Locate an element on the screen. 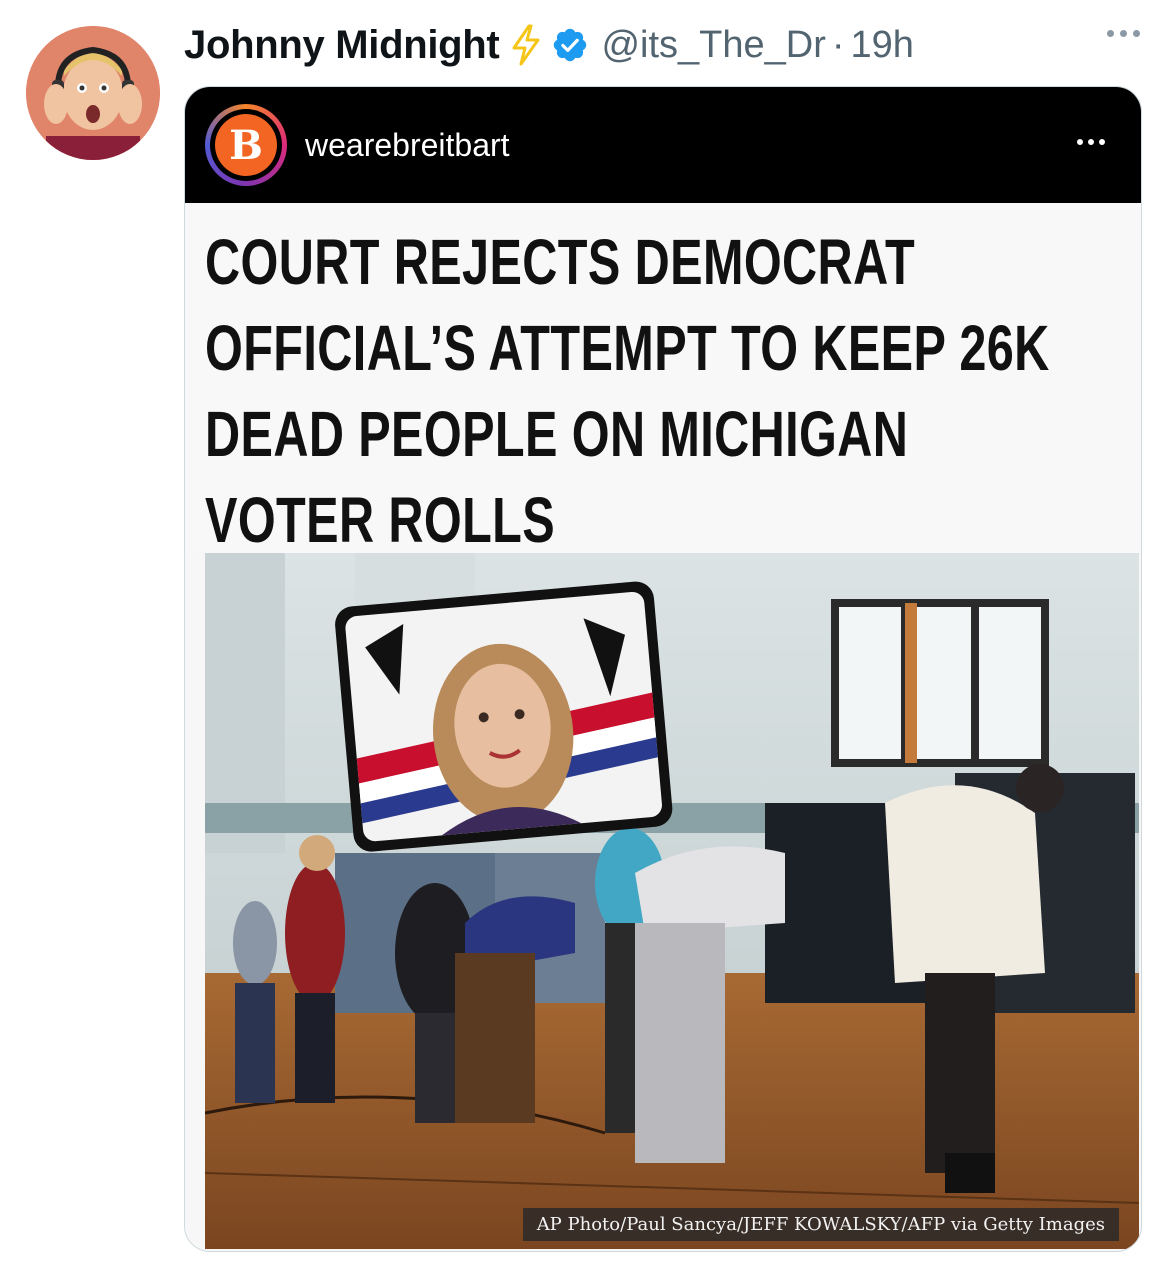  avatar is located at coordinates (93, 93).